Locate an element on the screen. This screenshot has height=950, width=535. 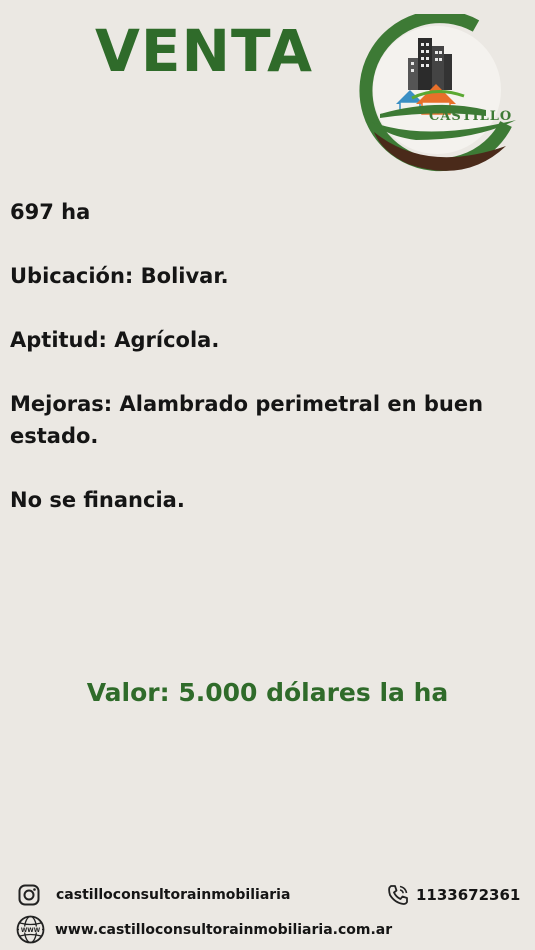
detail-aptitude: Aptitud: Agrícola. is located at coordinates (115, 340).